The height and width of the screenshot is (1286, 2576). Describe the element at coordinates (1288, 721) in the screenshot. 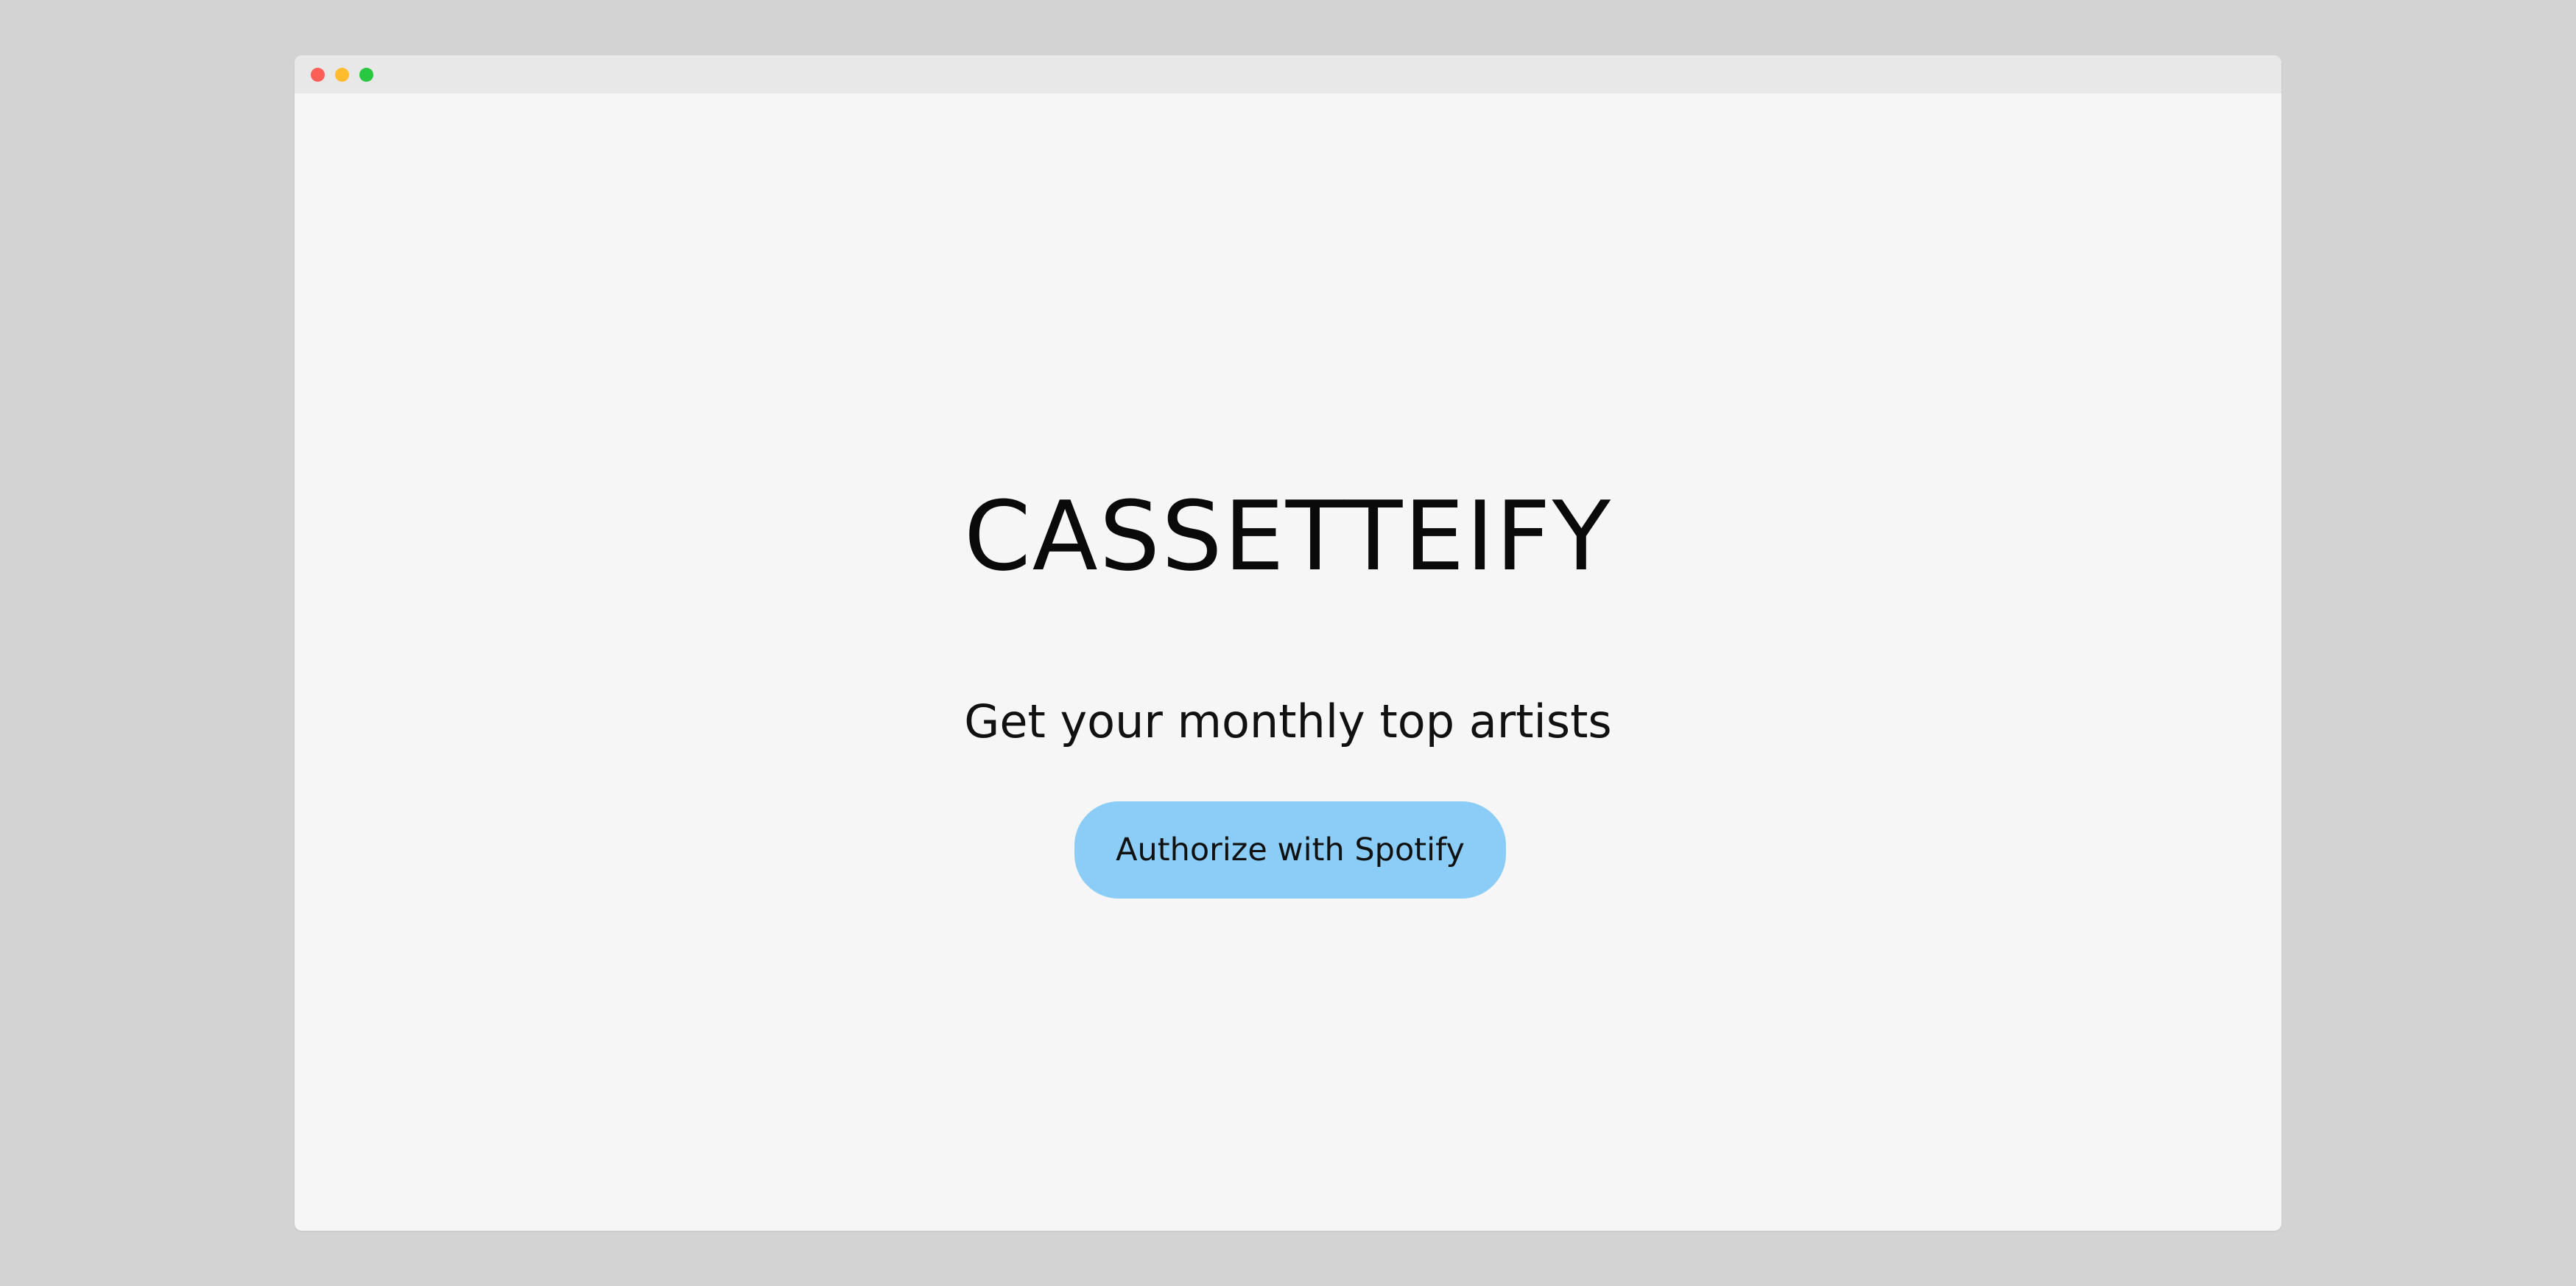

I see `tagline: Get your monthly top artists` at that location.